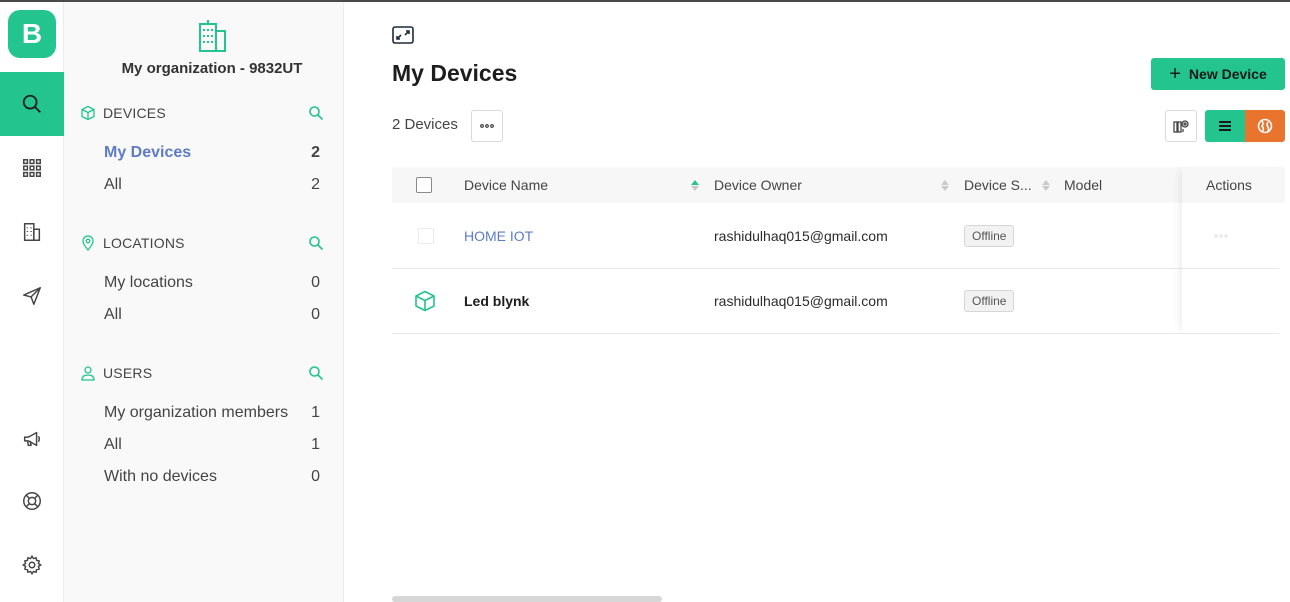 The height and width of the screenshot is (602, 1290). Describe the element at coordinates (316, 243) in the screenshot. I see `locations-search-icon` at that location.